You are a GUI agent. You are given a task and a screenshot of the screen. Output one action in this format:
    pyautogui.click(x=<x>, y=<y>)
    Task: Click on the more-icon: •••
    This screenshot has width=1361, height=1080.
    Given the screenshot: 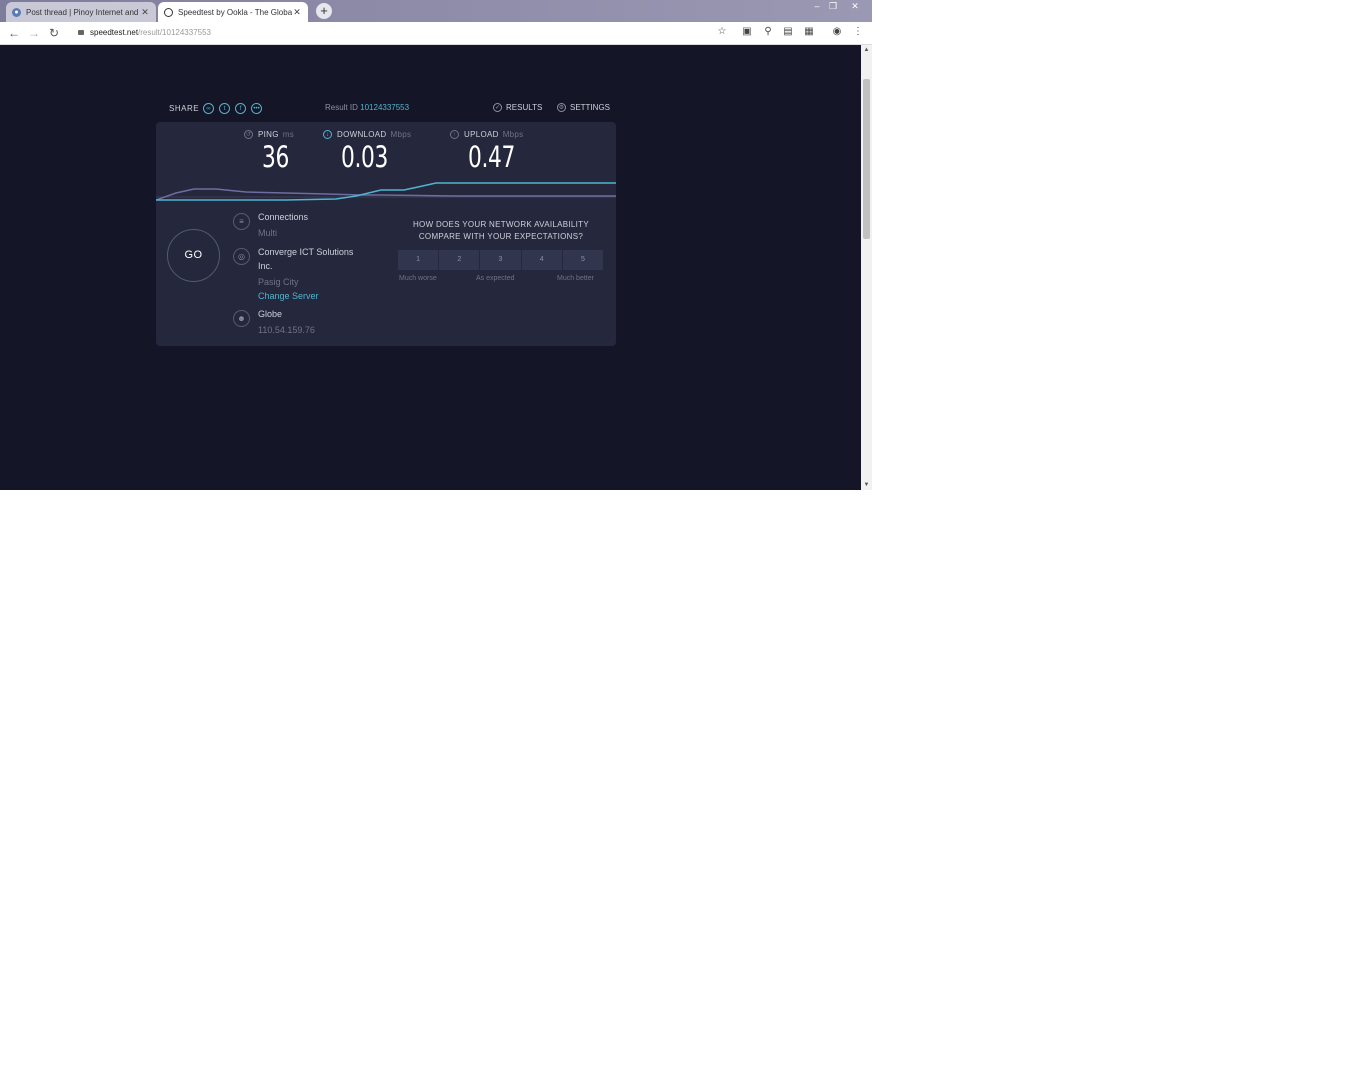 What is the action you would take?
    pyautogui.click(x=257, y=108)
    